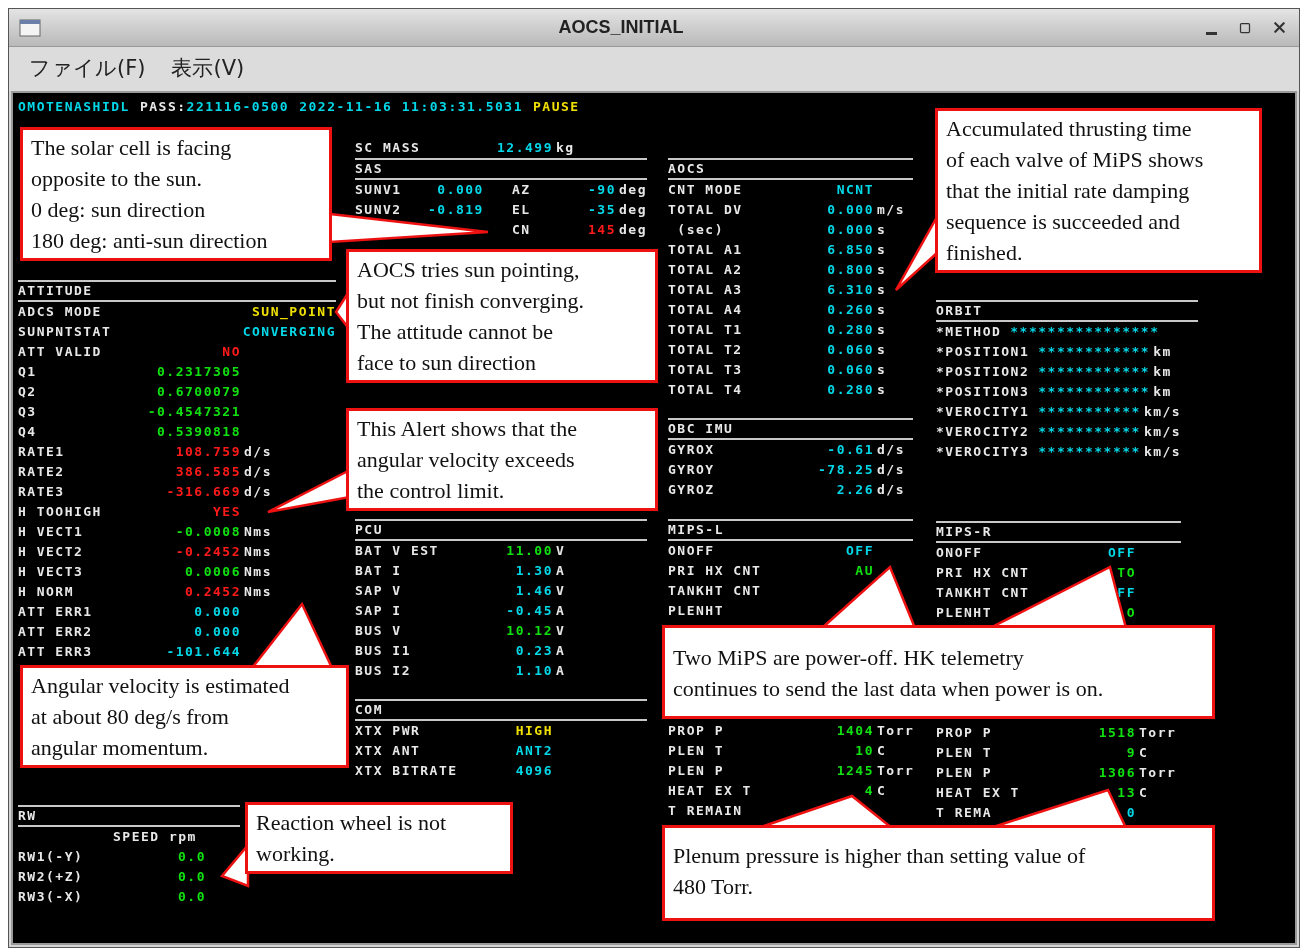 Image resolution: width=1309 pixels, height=952 pixels. Describe the element at coordinates (959, 311) in the screenshot. I see `section-title: ORBIT` at that location.